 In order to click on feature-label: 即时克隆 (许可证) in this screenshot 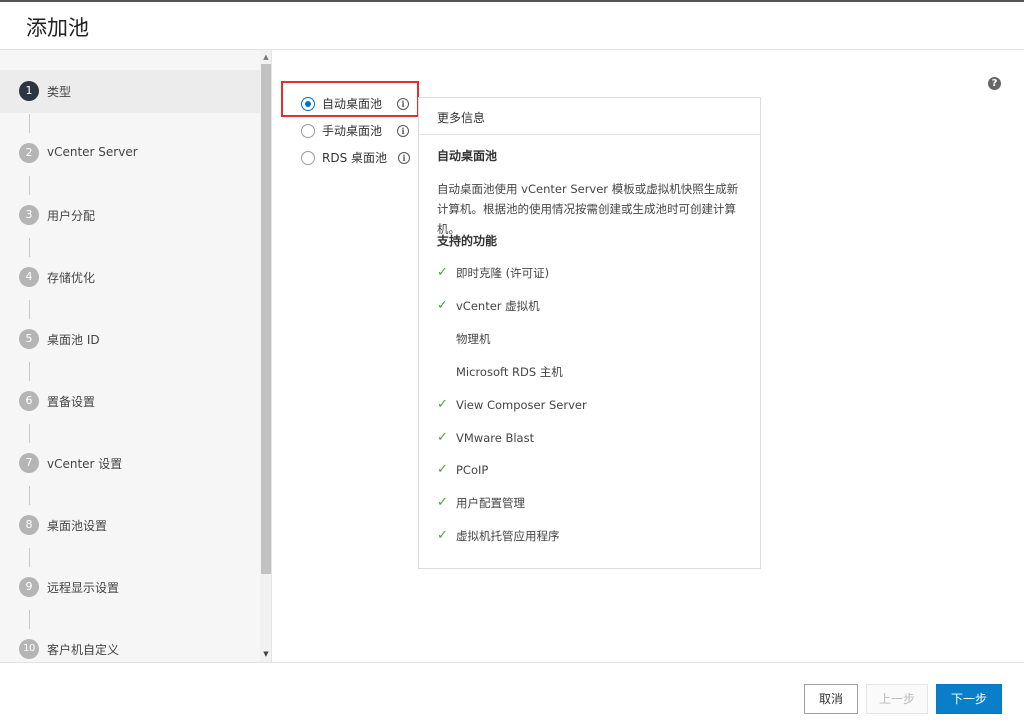, I will do `click(503, 273)`.